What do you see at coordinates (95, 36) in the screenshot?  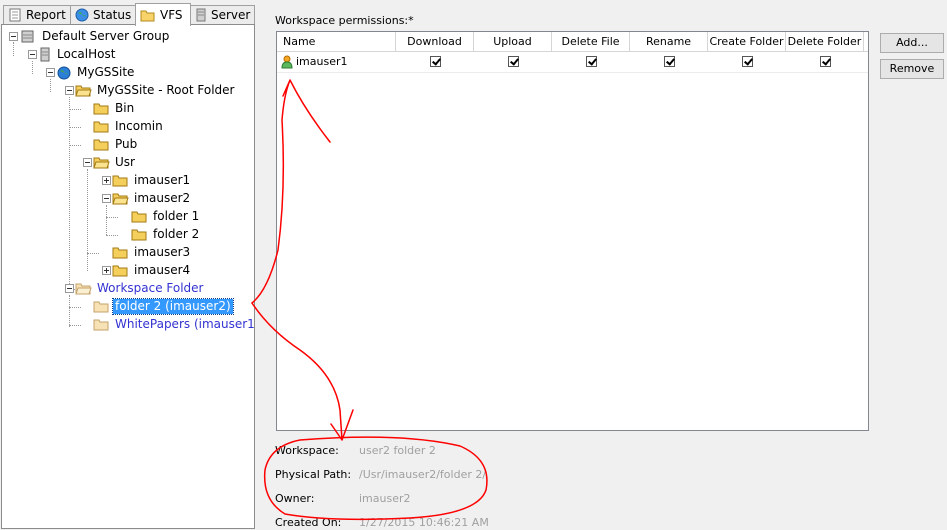 I see `tree-item-server-group: Default Server Group` at bounding box center [95, 36].